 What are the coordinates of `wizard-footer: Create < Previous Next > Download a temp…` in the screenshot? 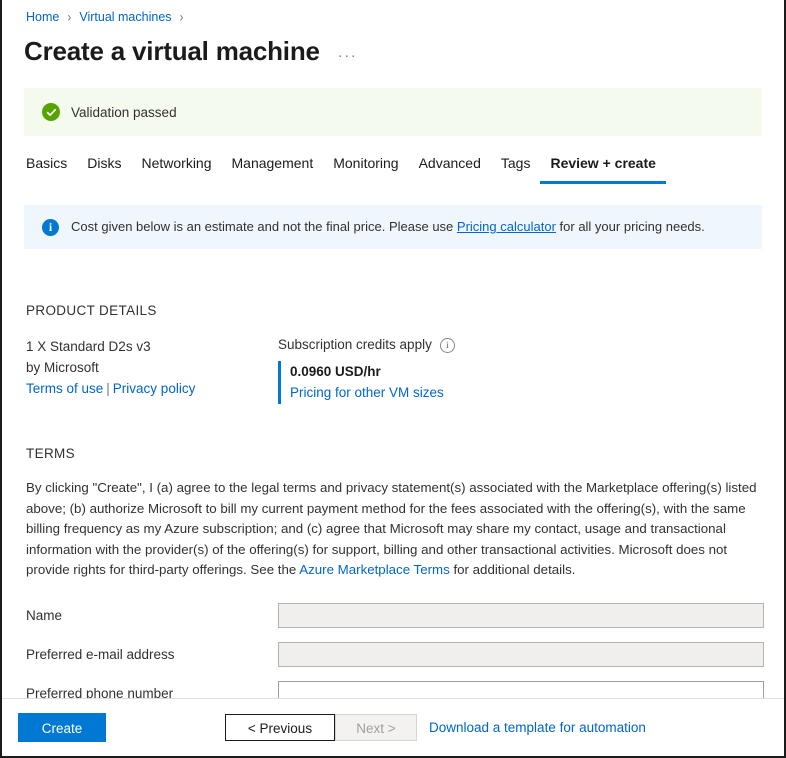 It's located at (393, 727).